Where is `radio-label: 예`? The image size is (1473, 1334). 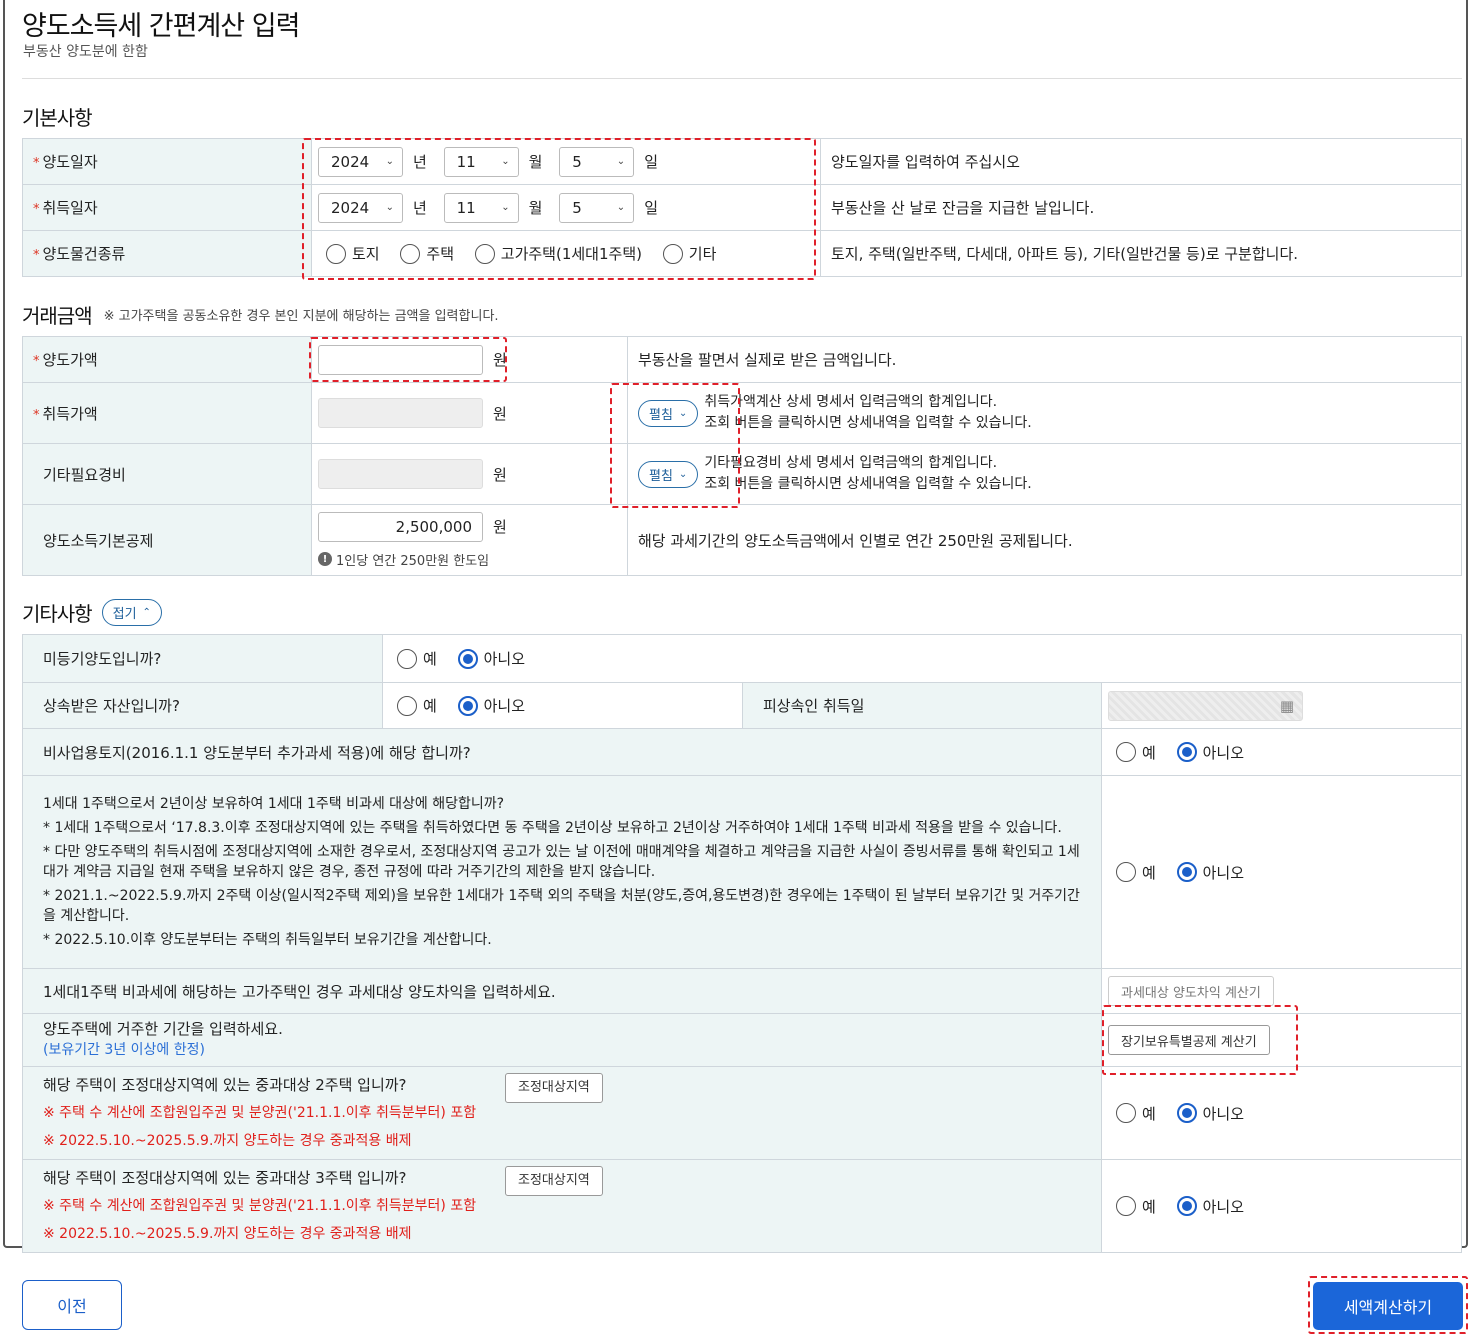
radio-label: 예 is located at coordinates (1149, 872).